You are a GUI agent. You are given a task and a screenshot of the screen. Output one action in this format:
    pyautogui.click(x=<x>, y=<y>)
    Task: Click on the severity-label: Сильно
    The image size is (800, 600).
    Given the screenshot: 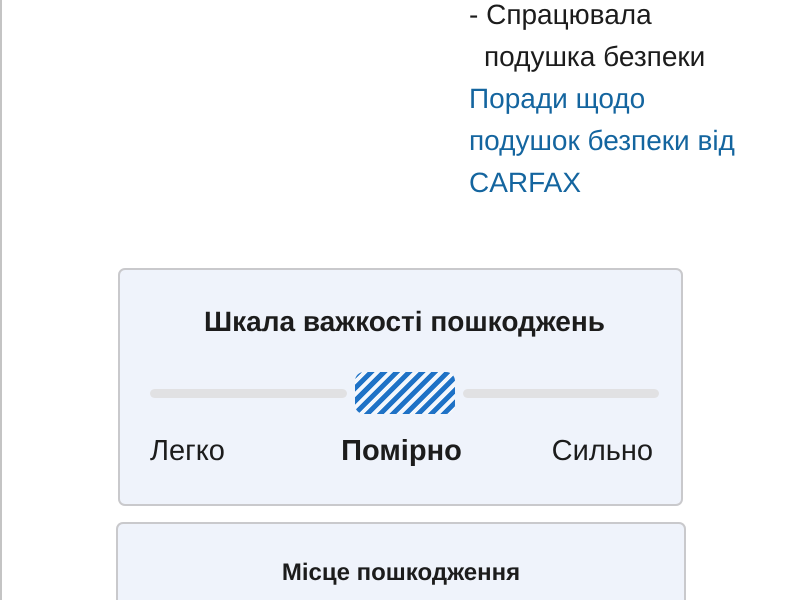 What is the action you would take?
    pyautogui.click(x=602, y=451)
    